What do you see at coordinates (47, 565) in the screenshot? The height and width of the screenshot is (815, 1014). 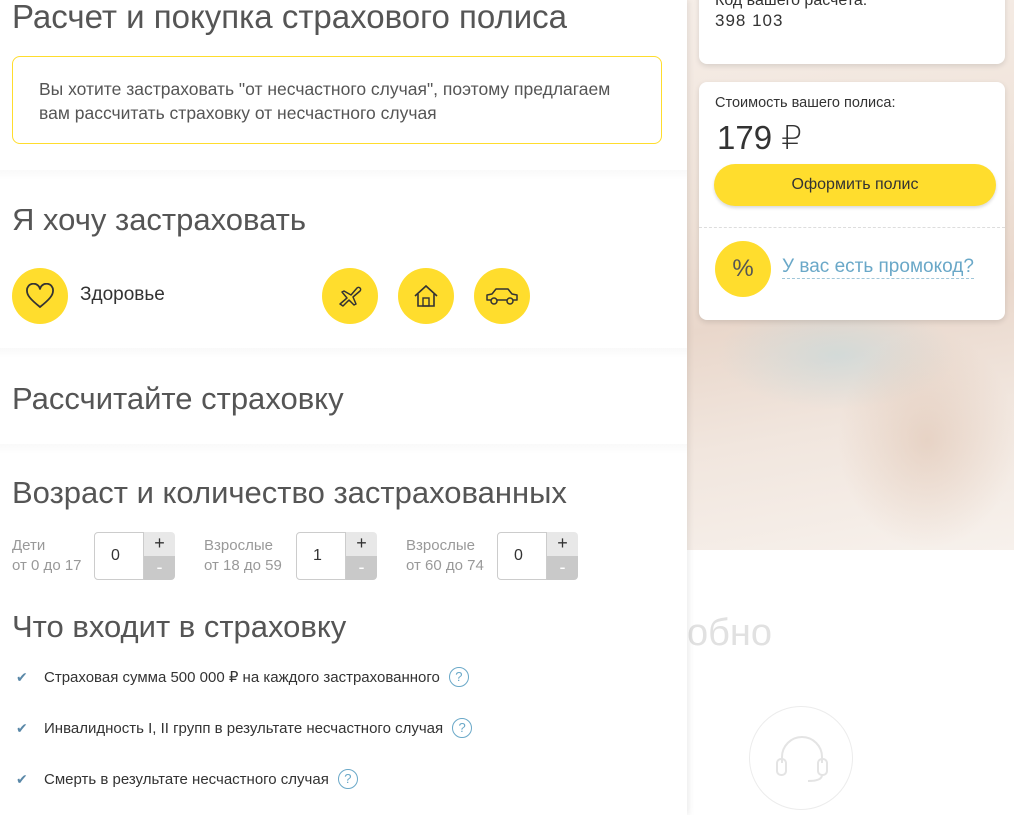 I see `age-group-range: от 0 до 17` at bounding box center [47, 565].